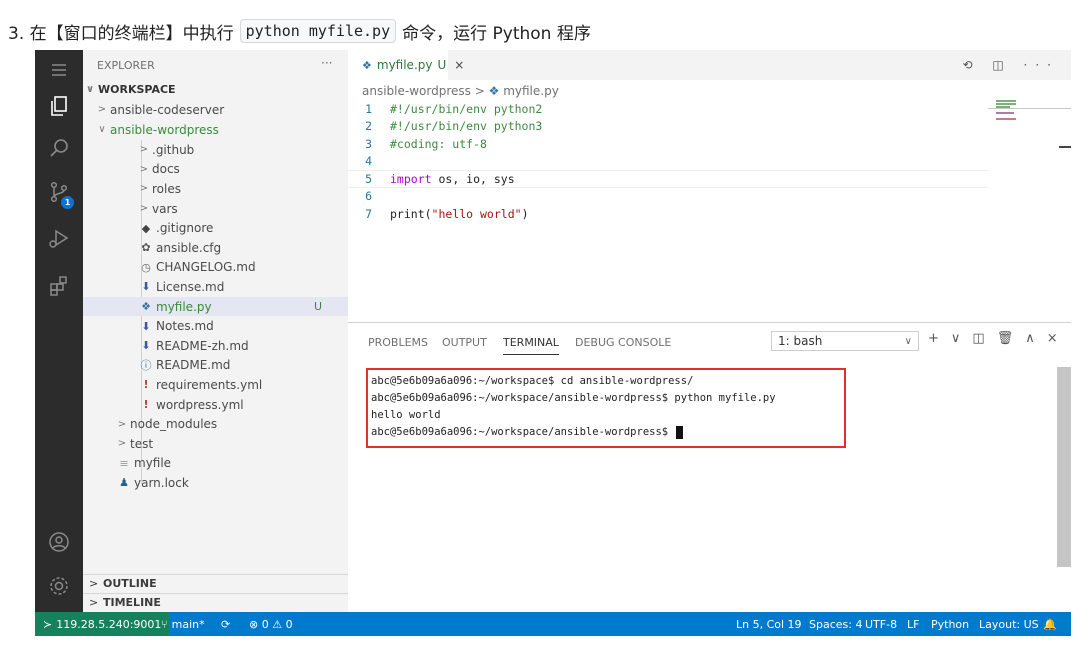  Describe the element at coordinates (126, 65) in the screenshot. I see `sidebar-title: EXPLORER` at that location.